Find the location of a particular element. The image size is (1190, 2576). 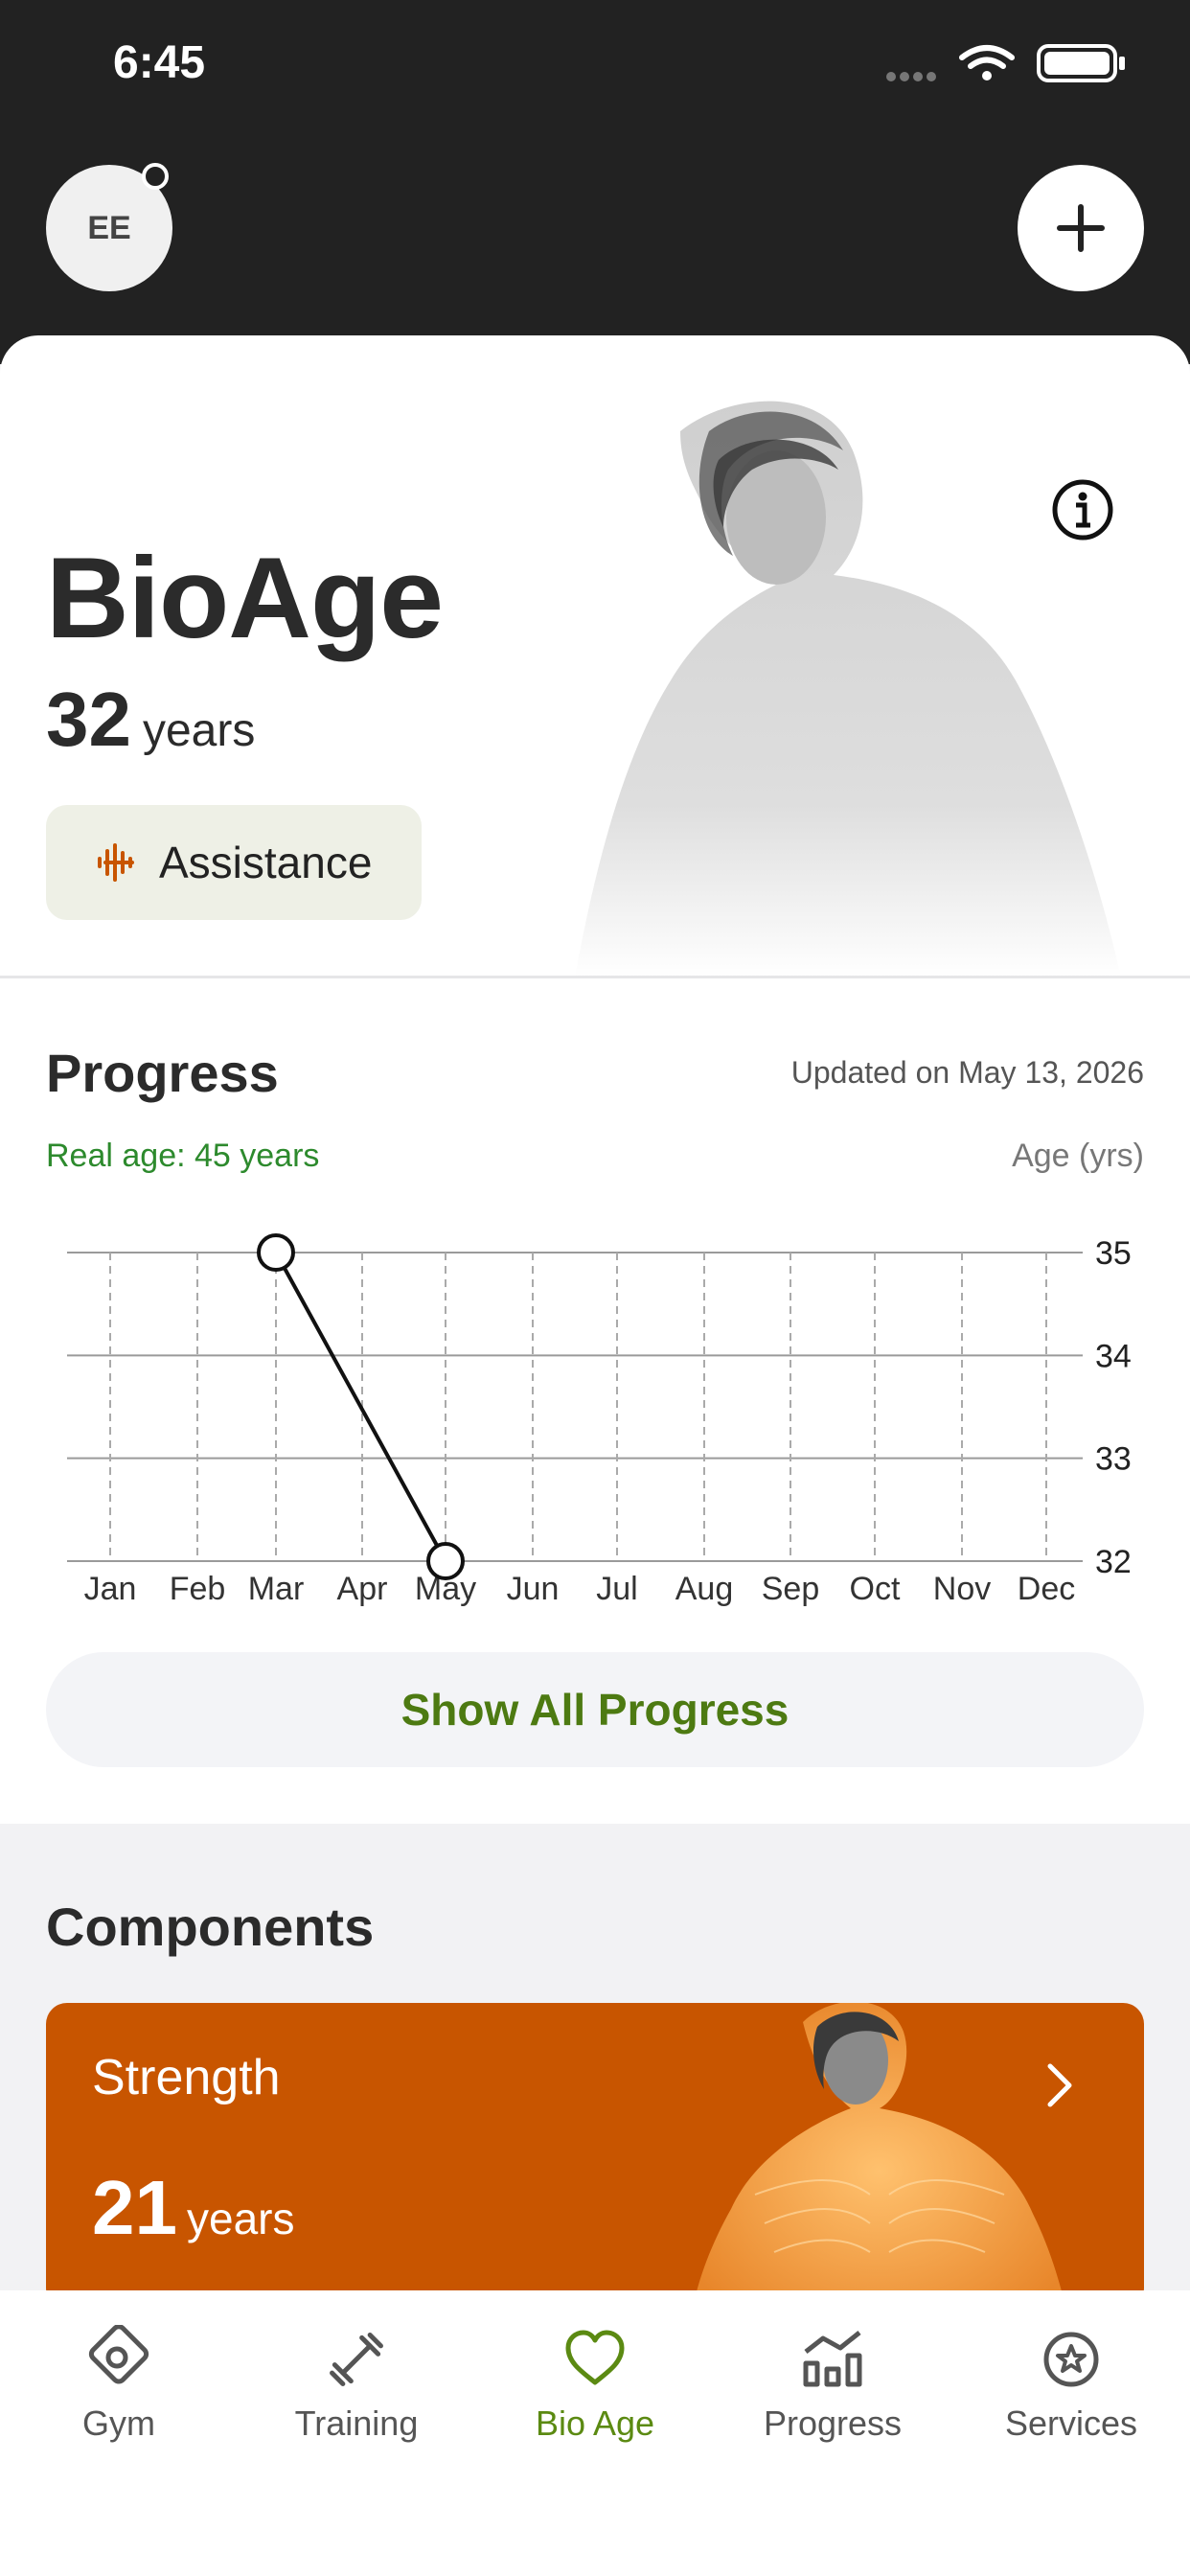

x-tick-label: Apr is located at coordinates (363, 1589).